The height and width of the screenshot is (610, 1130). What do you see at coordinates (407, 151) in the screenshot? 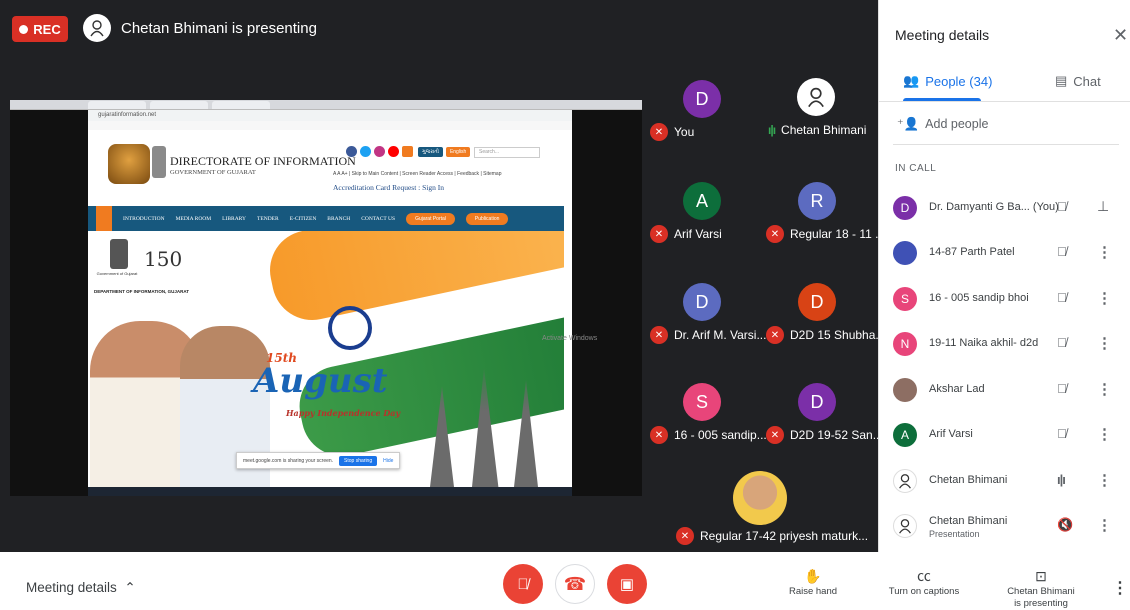
I see `flag-icon` at bounding box center [407, 151].